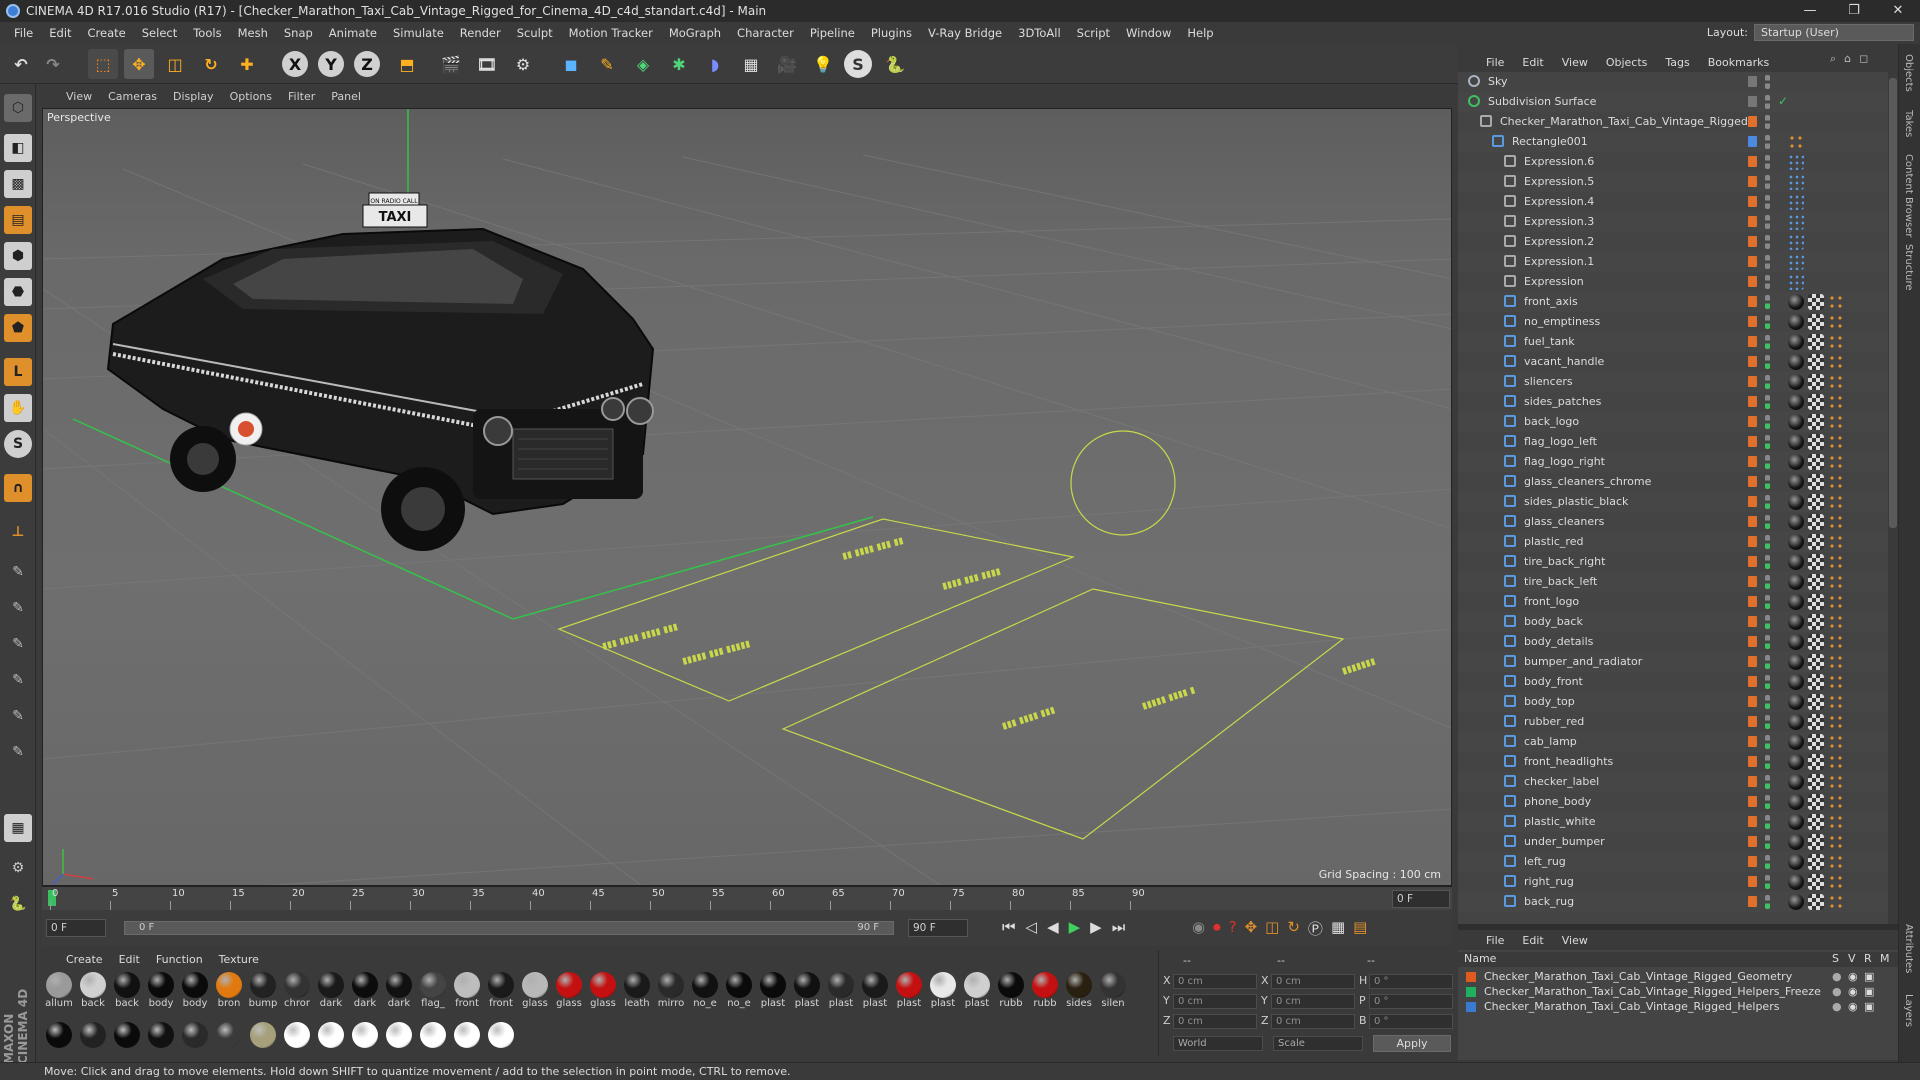 The height and width of the screenshot is (1080, 1920). What do you see at coordinates (1847, 59) in the screenshot?
I see `home-icon: ⌂` at bounding box center [1847, 59].